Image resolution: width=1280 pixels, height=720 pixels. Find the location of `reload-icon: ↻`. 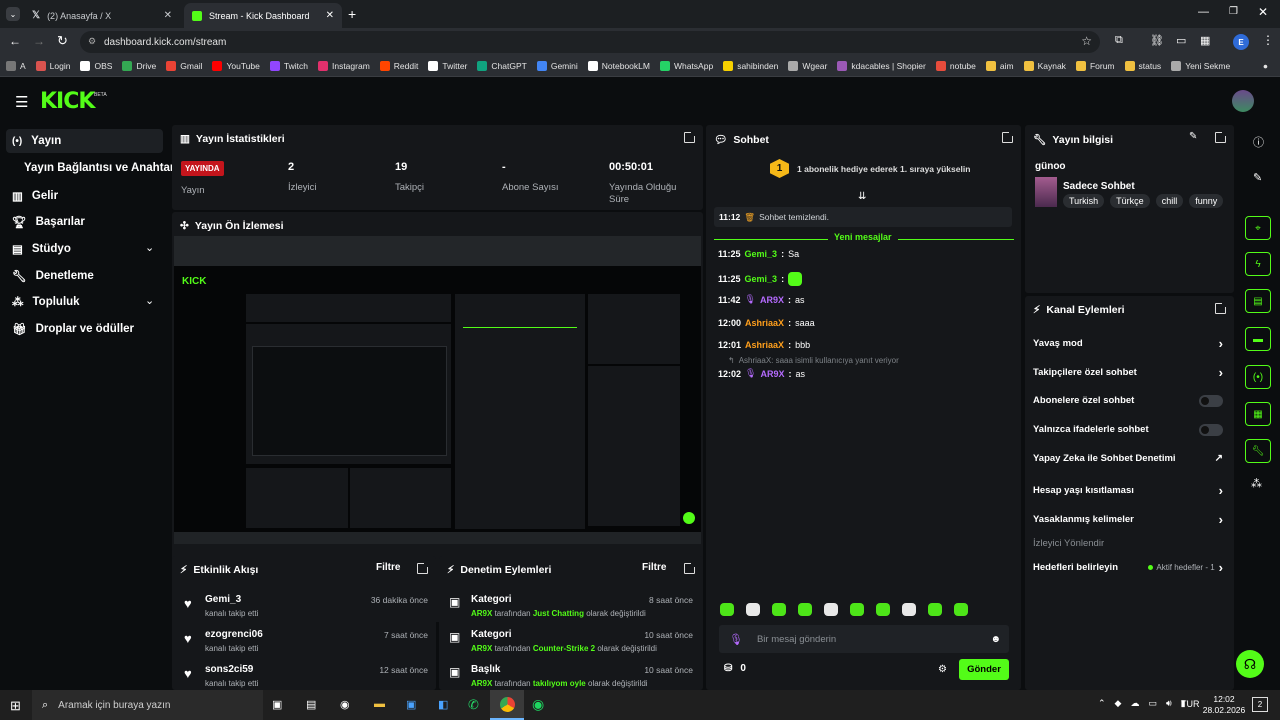

reload-icon: ↻ is located at coordinates (62, 41).